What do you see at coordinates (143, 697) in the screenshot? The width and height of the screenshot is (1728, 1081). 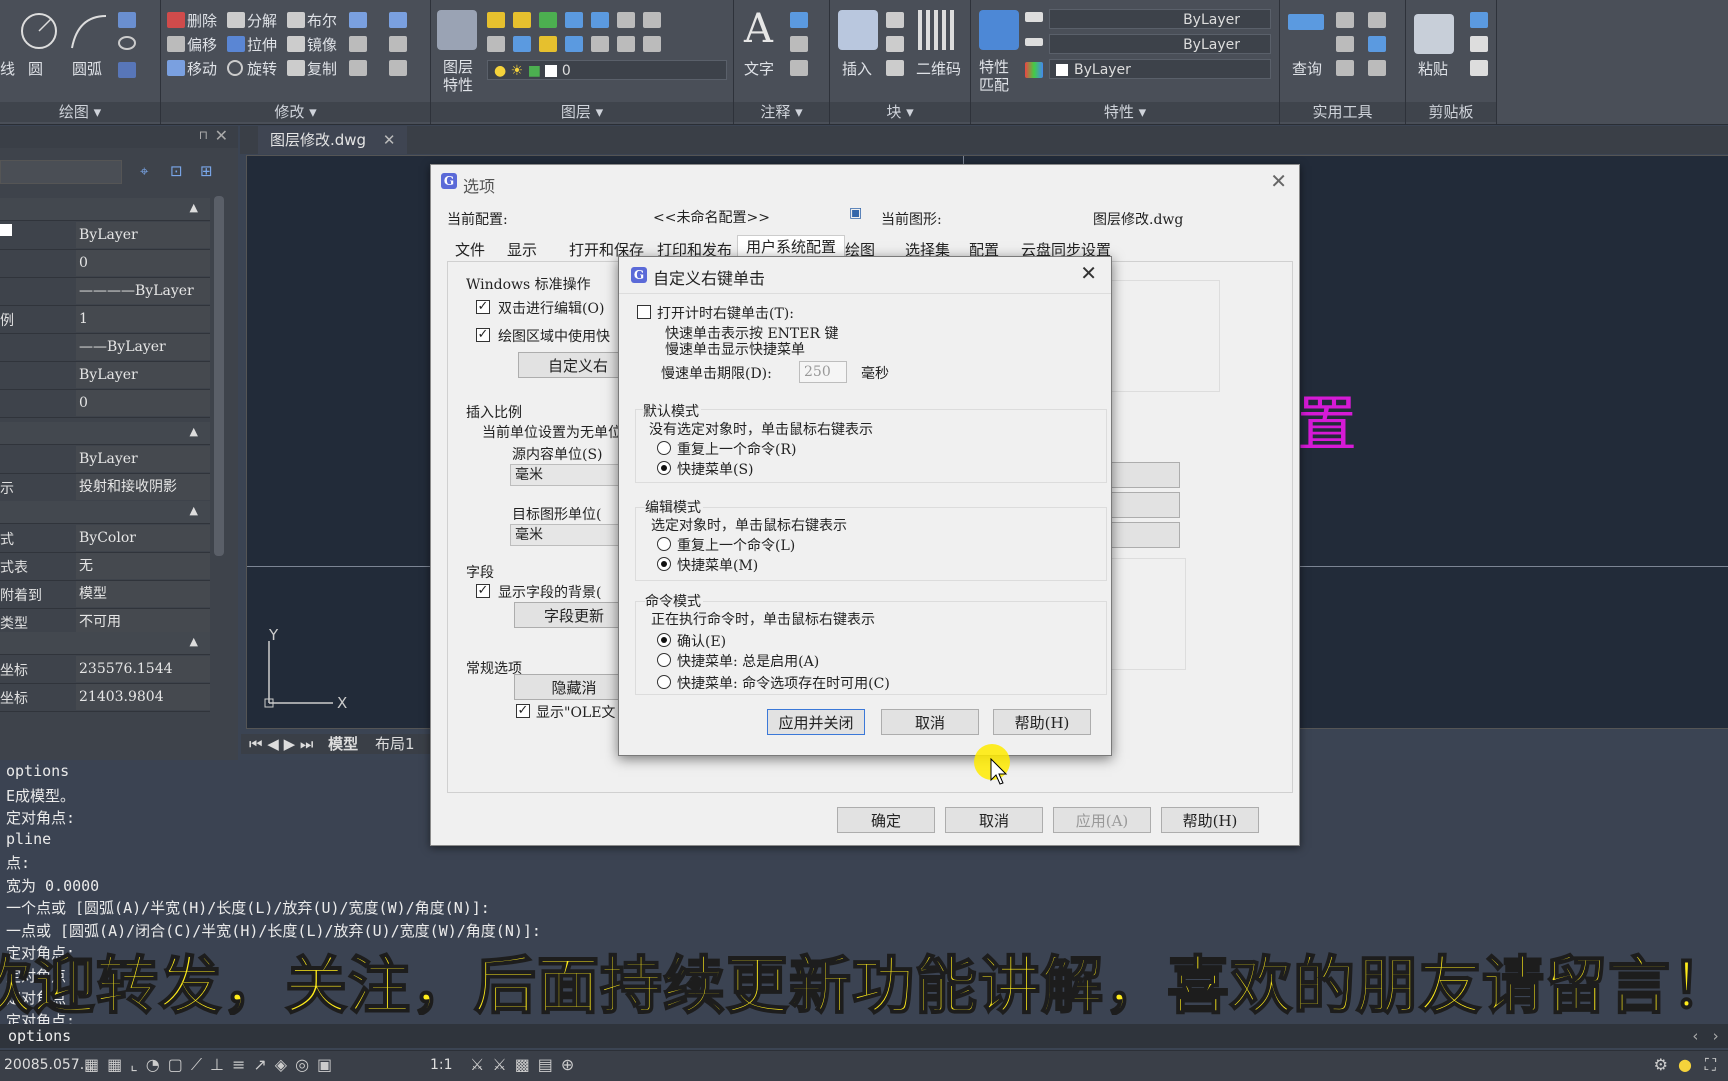 I see `property-value: 21403.9804` at bounding box center [143, 697].